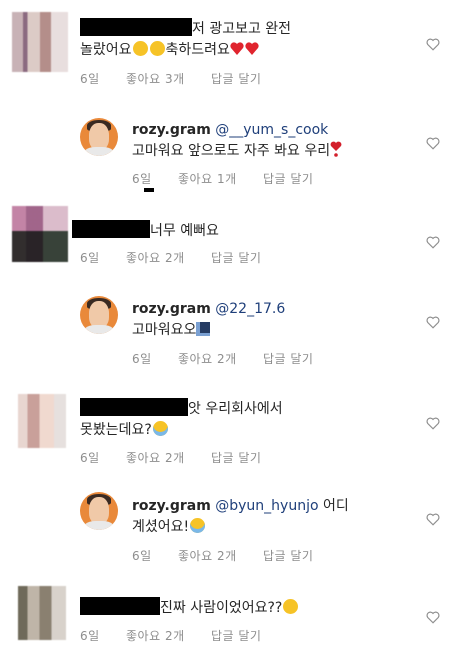  What do you see at coordinates (244, 48) in the screenshot?
I see `red-heart-emoji` at bounding box center [244, 48].